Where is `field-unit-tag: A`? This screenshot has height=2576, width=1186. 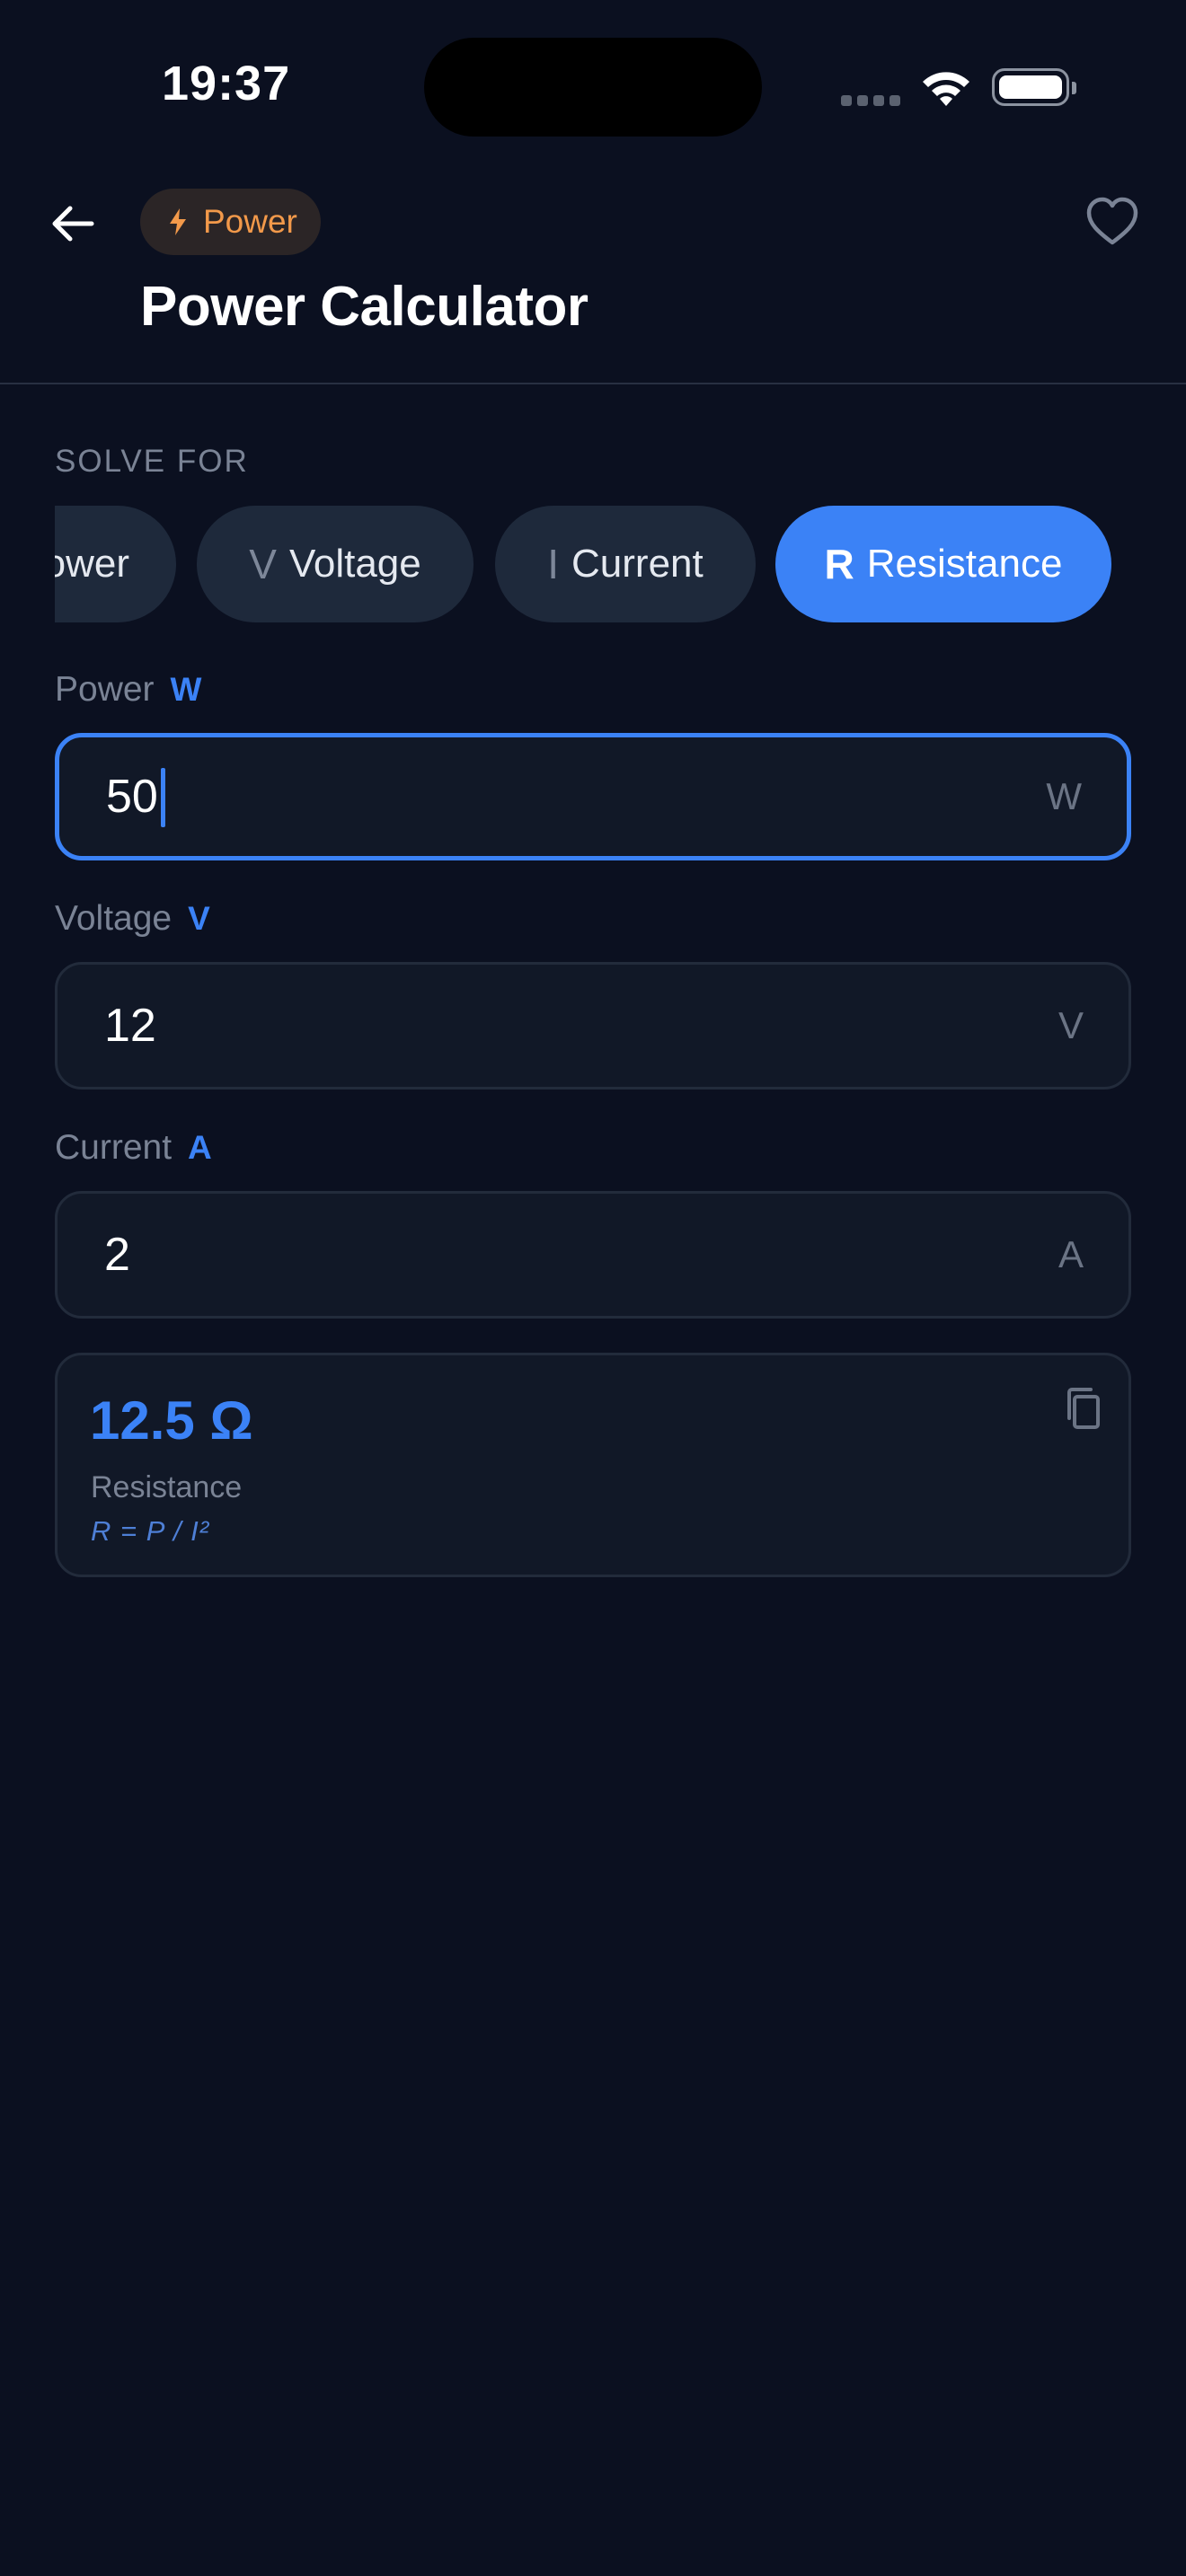 field-unit-tag: A is located at coordinates (200, 1147).